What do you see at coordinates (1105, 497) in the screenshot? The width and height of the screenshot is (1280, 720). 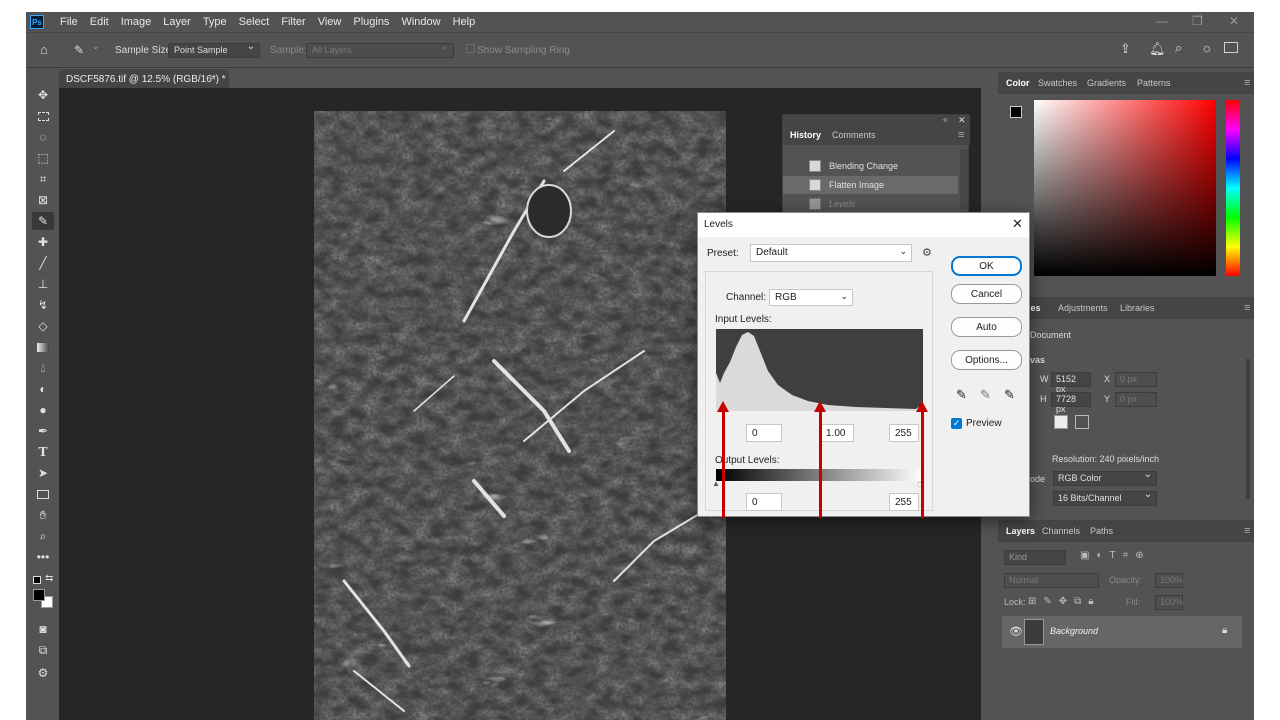 I see `bit-depth-select: 16 Bits/Channel` at bounding box center [1105, 497].